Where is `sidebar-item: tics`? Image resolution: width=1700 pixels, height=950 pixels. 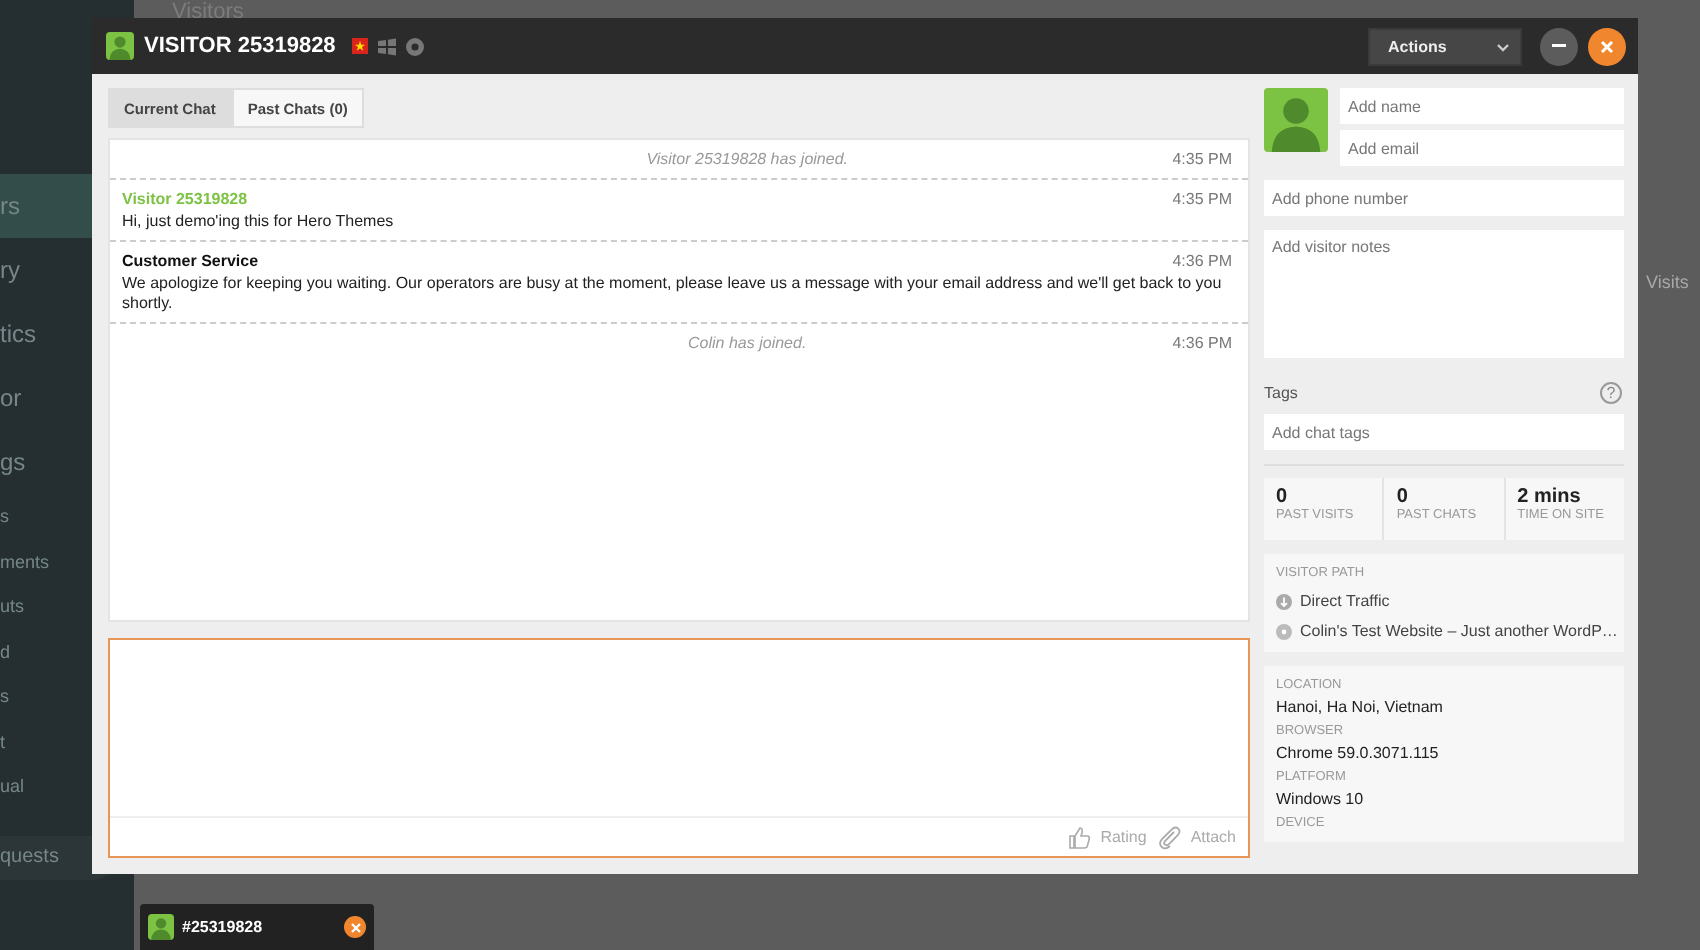
sidebar-item: tics is located at coordinates (46, 334).